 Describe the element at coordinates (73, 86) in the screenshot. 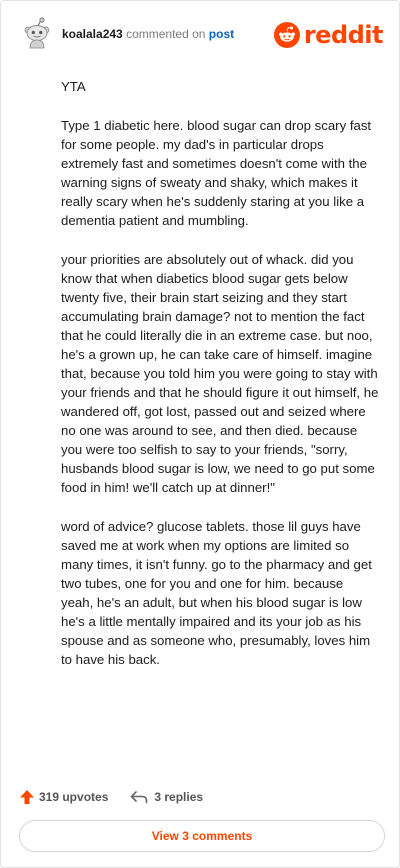

I see `comment-paragraph: YTA` at that location.